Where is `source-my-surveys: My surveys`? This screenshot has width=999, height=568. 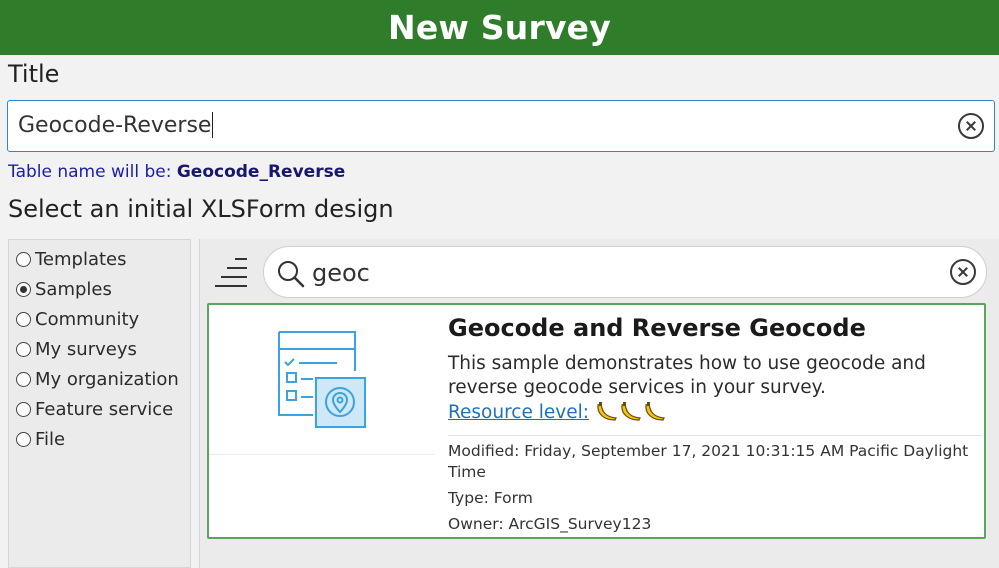 source-my-surveys: My surveys is located at coordinates (76, 349).